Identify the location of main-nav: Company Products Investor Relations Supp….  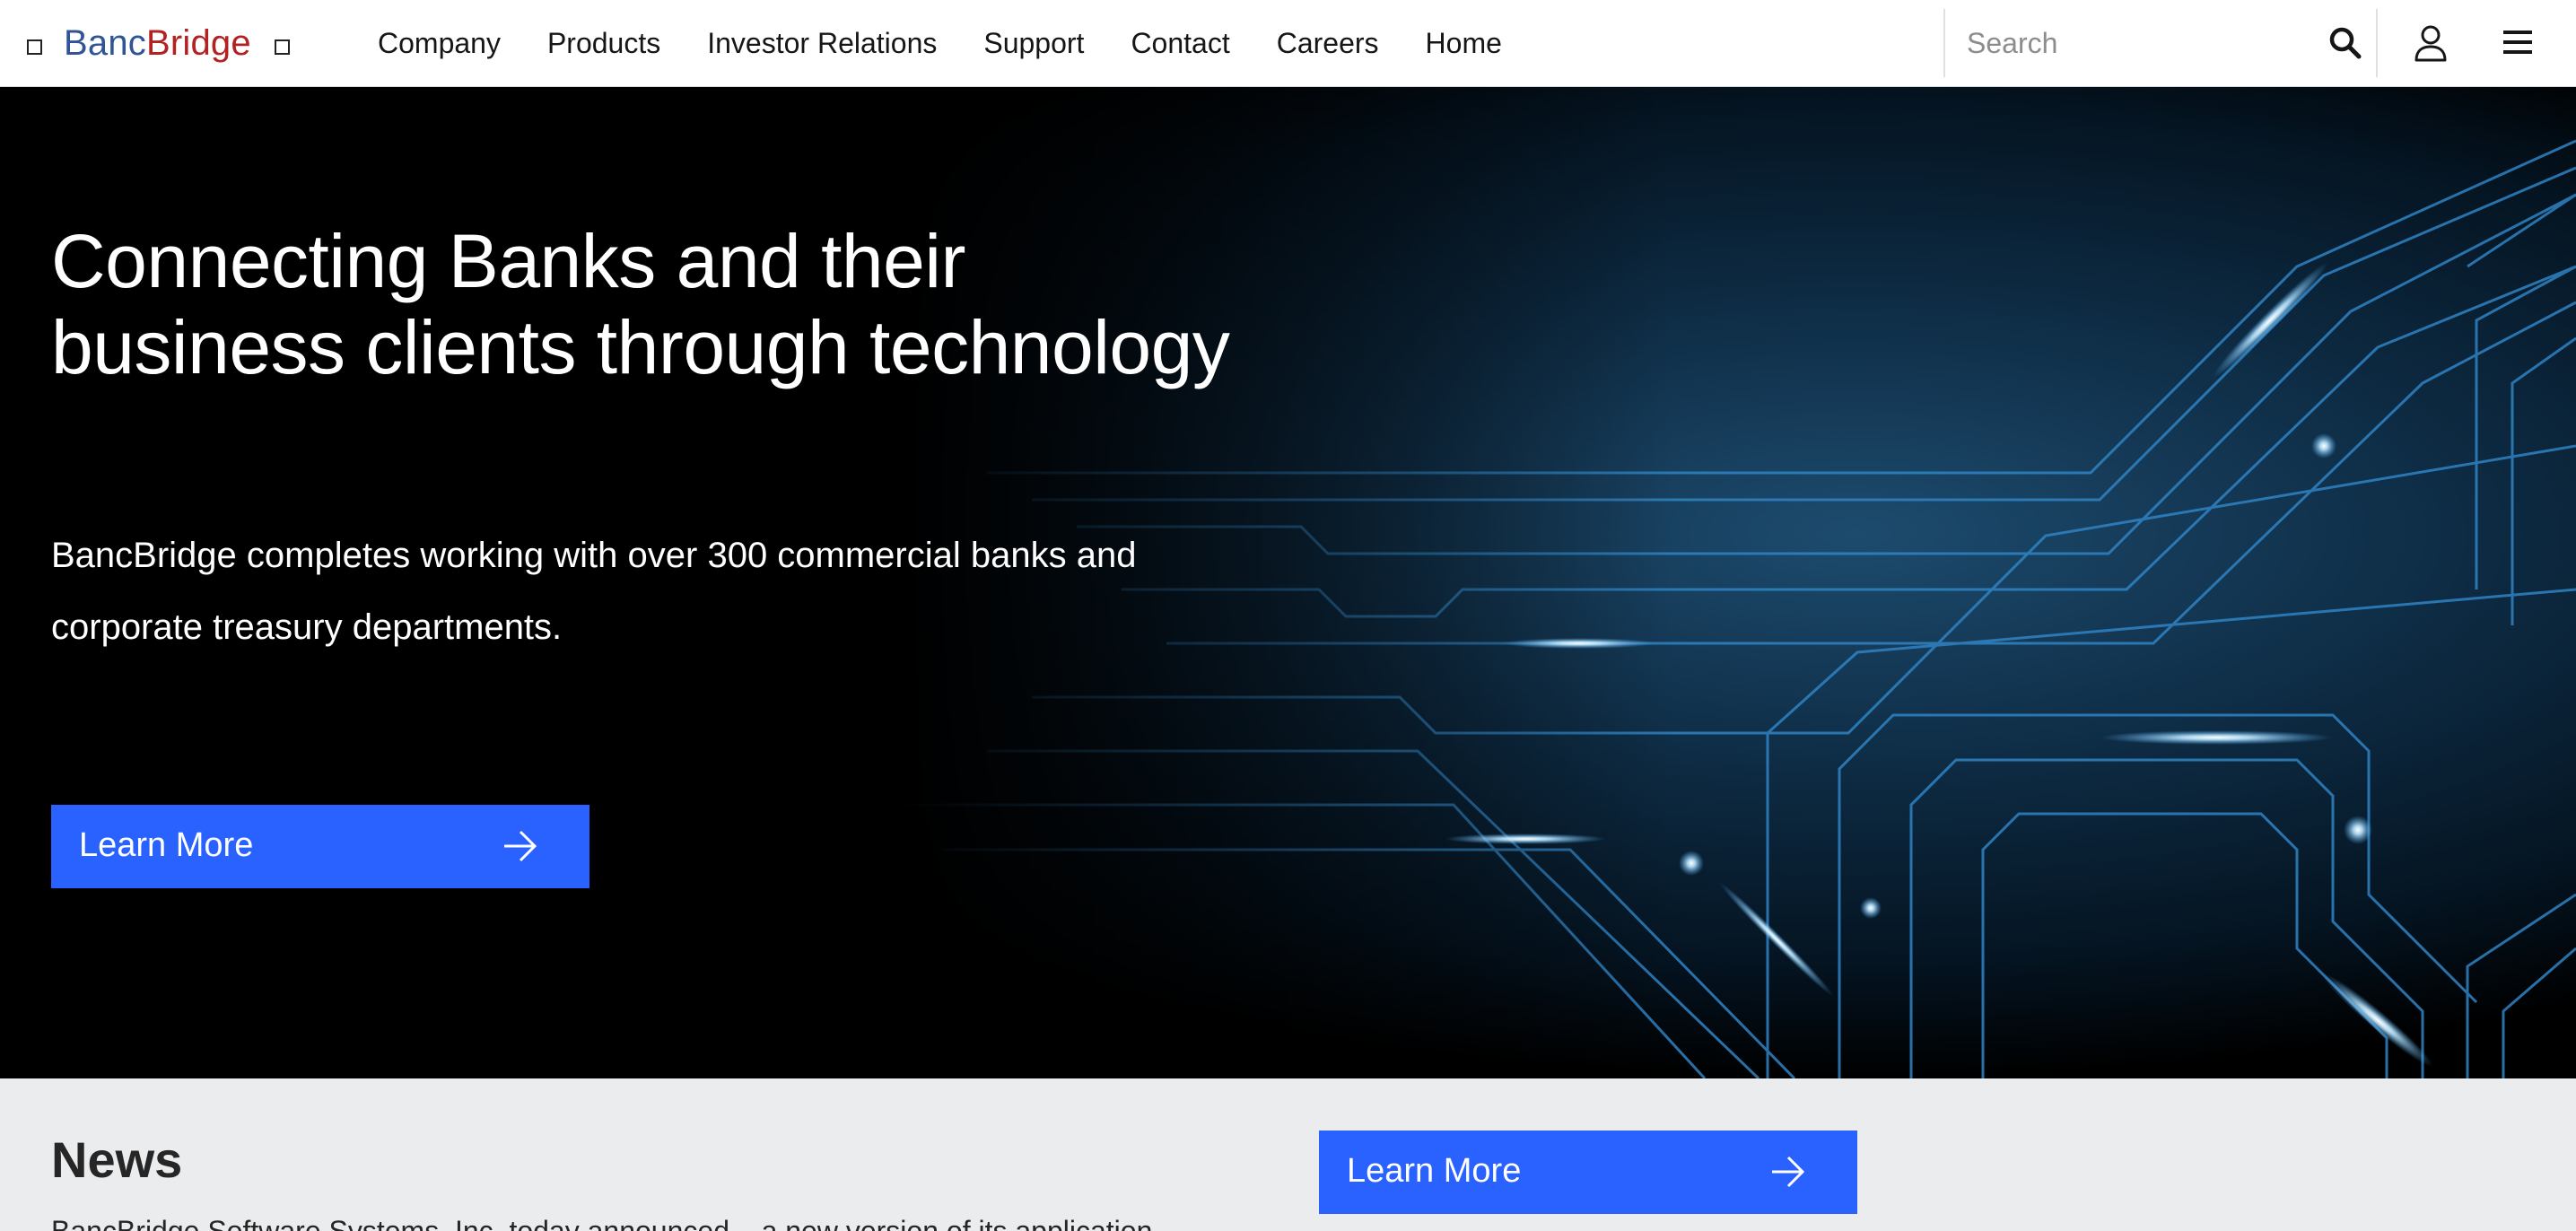
(964, 43).